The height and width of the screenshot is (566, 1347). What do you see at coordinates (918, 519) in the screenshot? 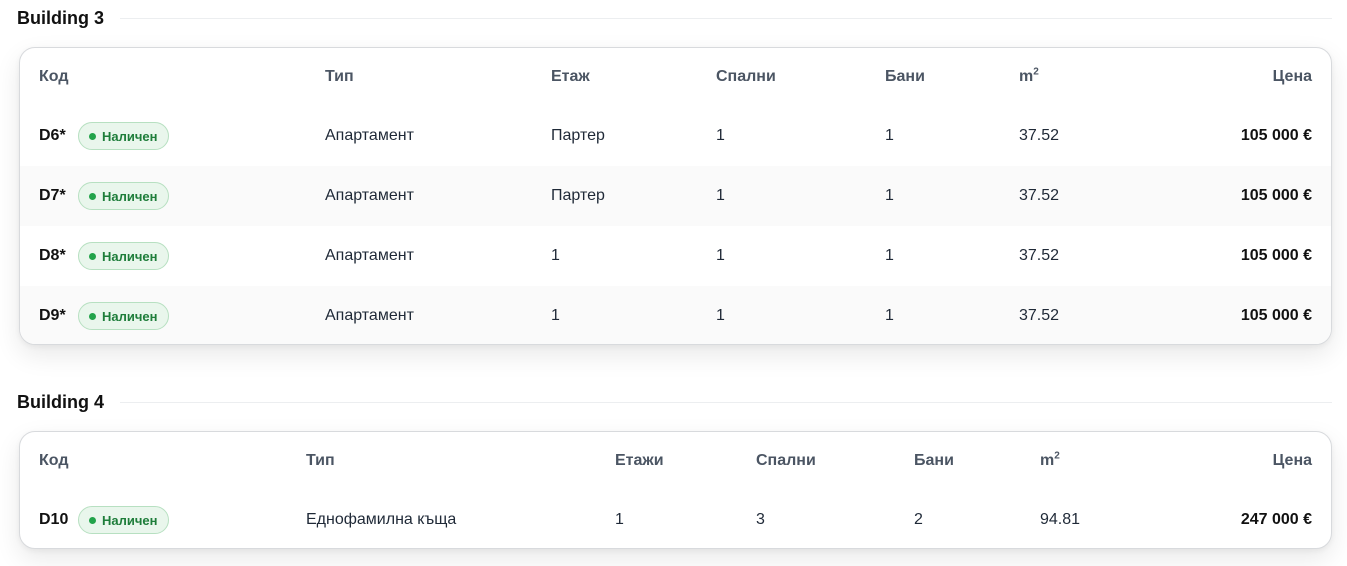
I see `unit-bathrooms: 2` at bounding box center [918, 519].